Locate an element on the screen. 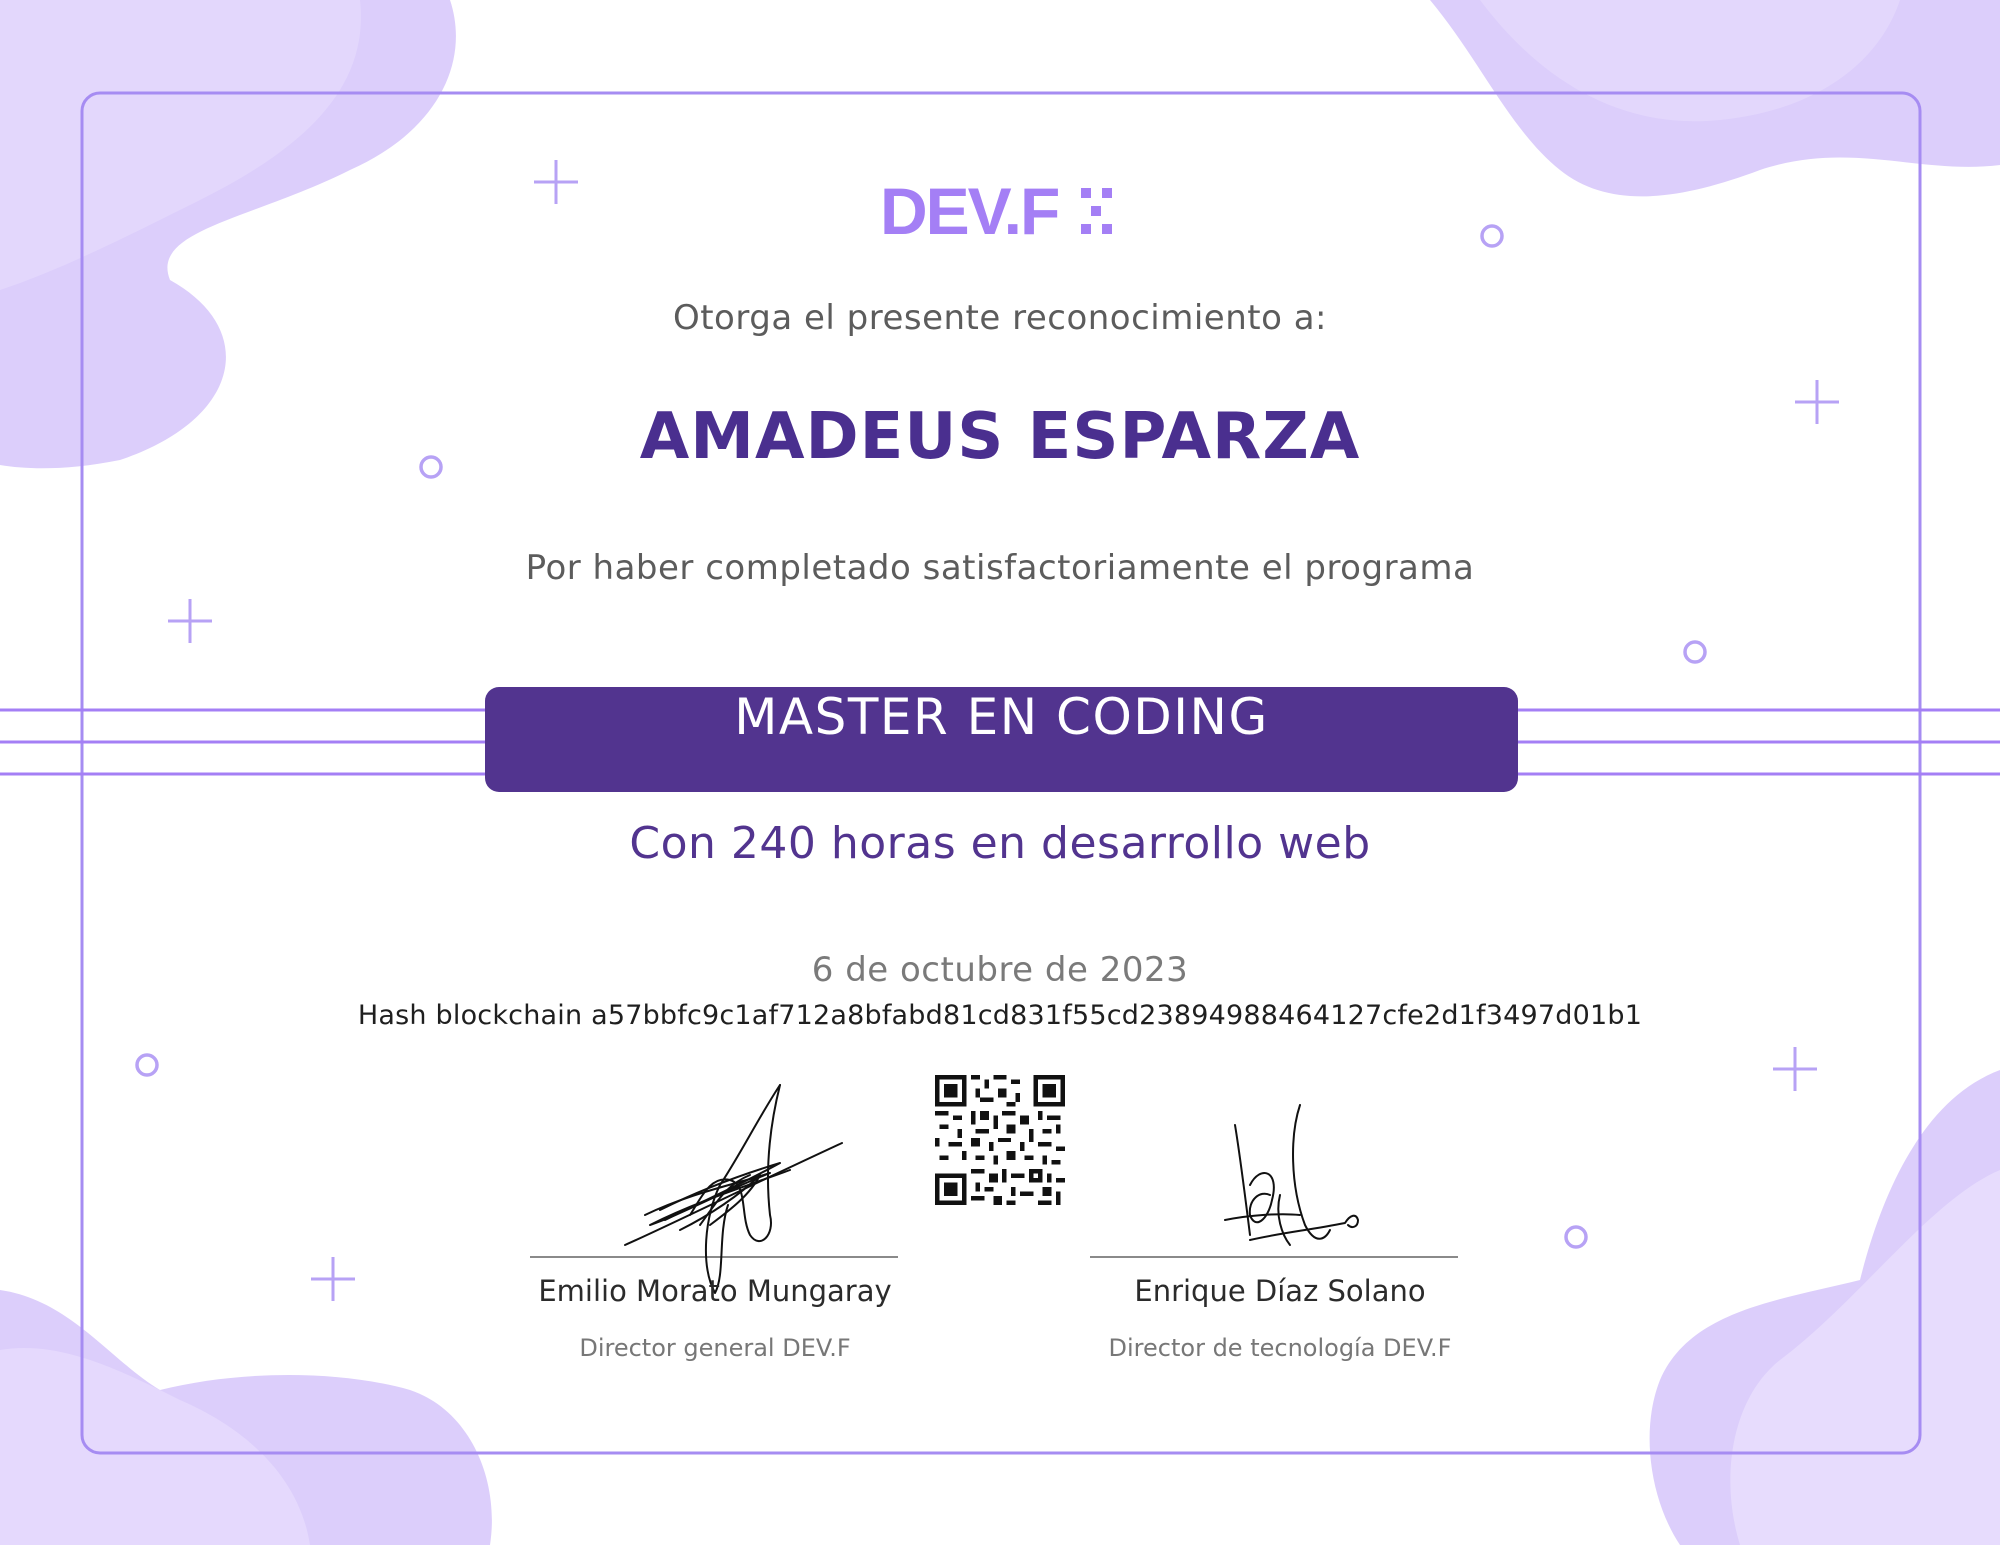  signatory-role-right: Director de tecnología DEV.F is located at coordinates (1280, 1348).